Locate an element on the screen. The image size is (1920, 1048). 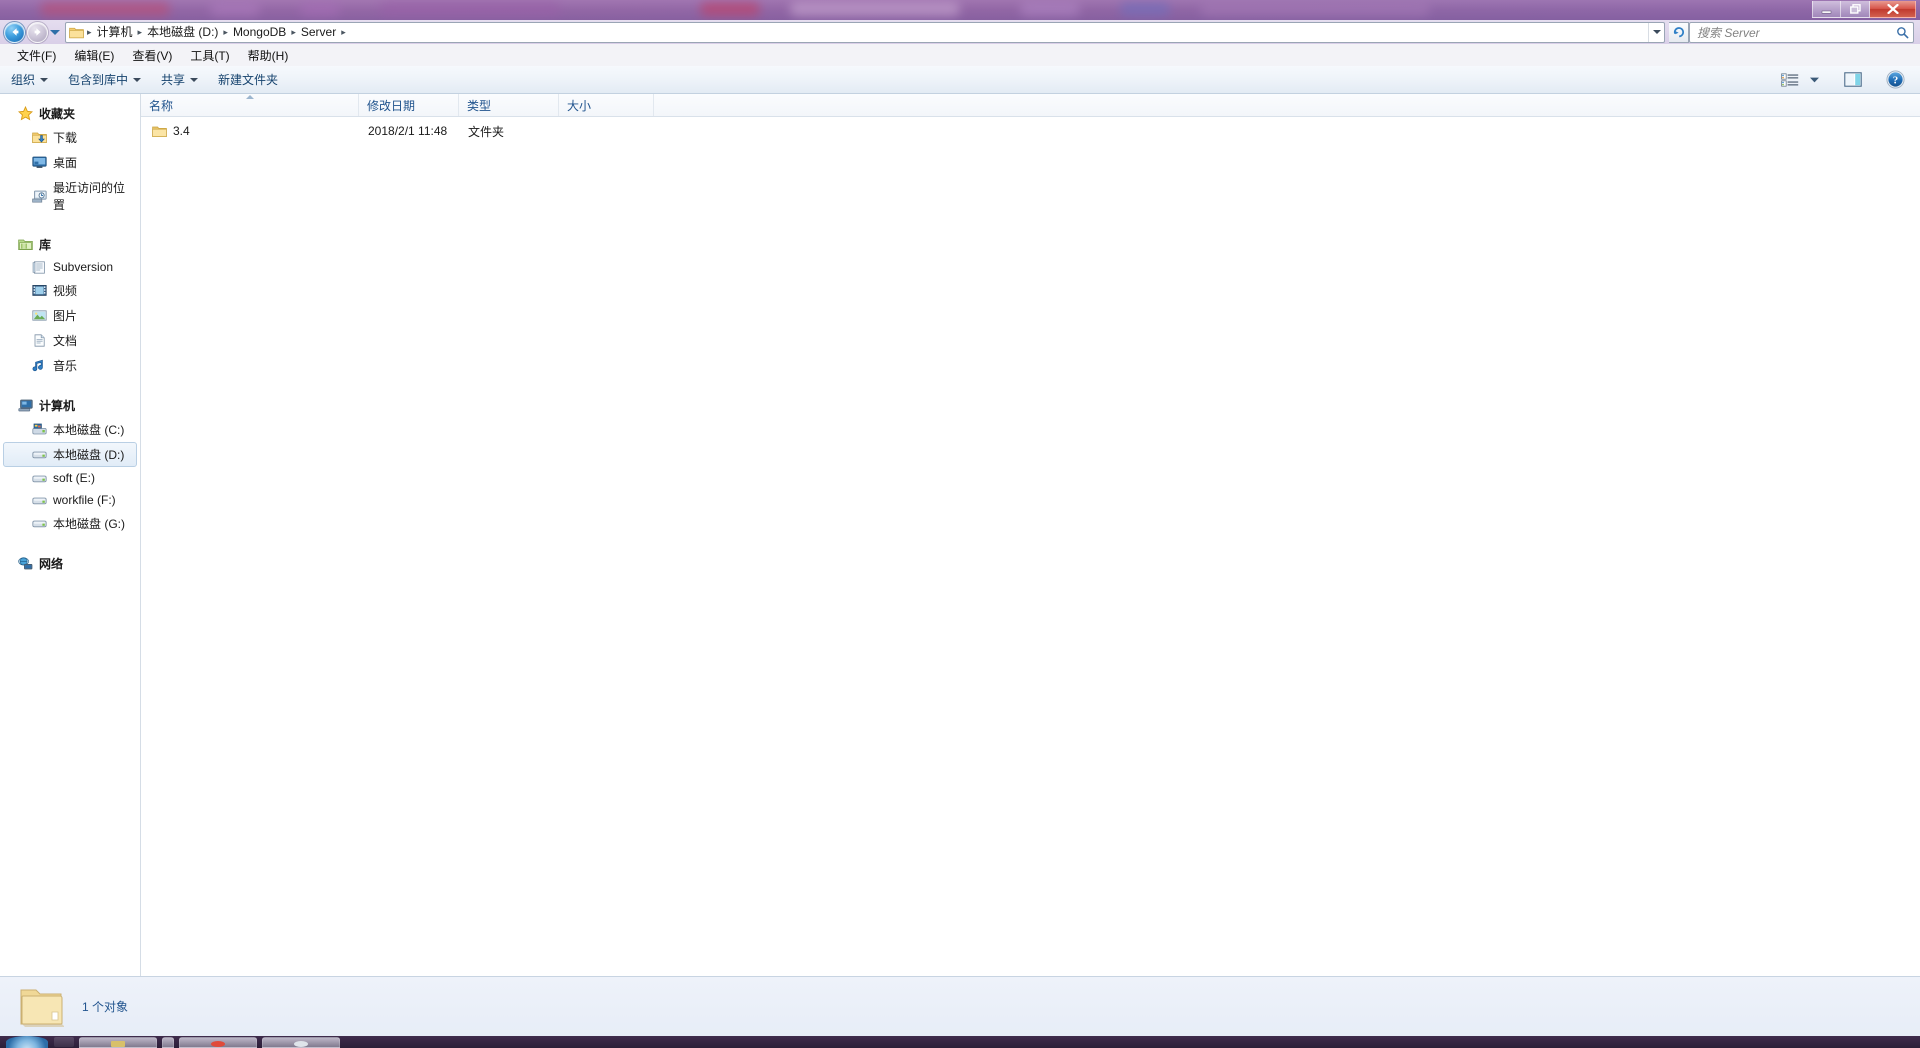
documents-icon is located at coordinates (39, 340).